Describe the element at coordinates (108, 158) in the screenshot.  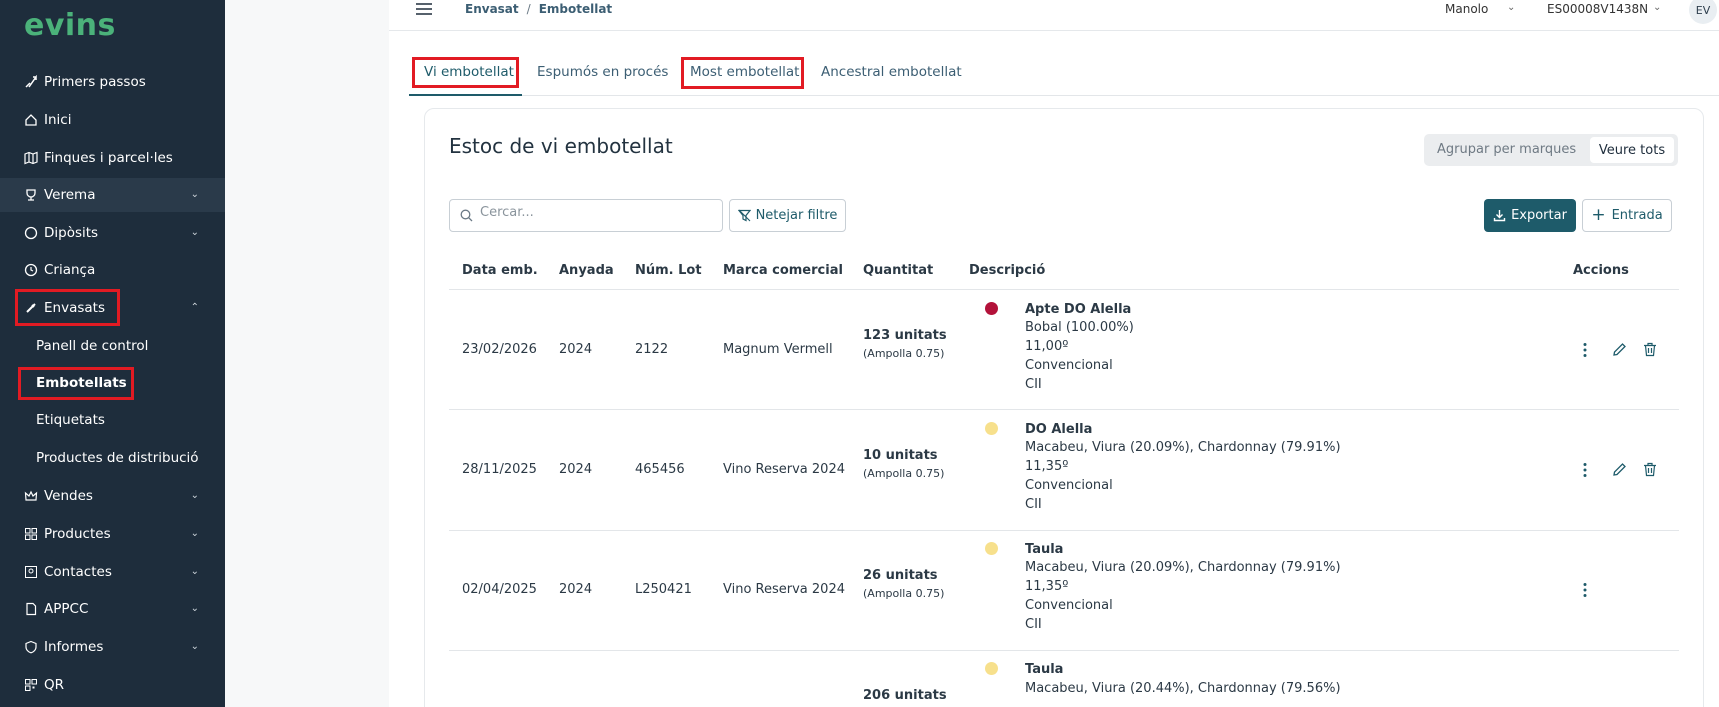
I see `sidebar-item-label: Finques i parcel·les` at that location.